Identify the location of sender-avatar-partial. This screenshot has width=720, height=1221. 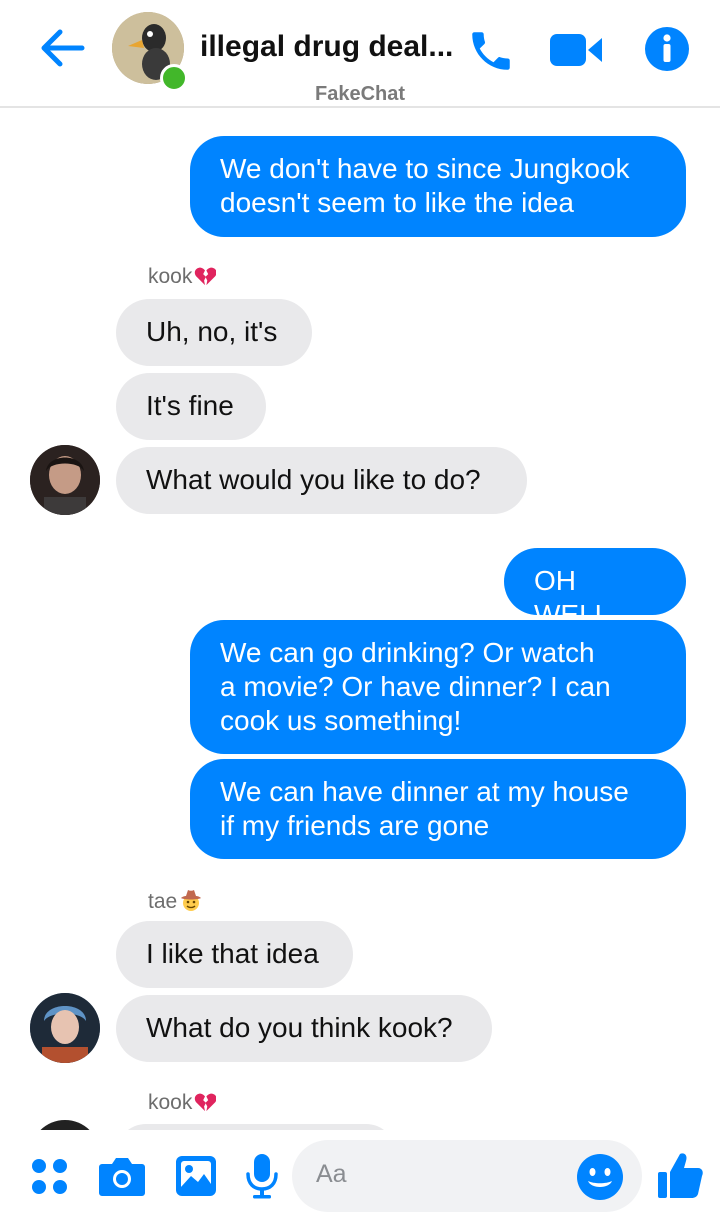
(65, 1125).